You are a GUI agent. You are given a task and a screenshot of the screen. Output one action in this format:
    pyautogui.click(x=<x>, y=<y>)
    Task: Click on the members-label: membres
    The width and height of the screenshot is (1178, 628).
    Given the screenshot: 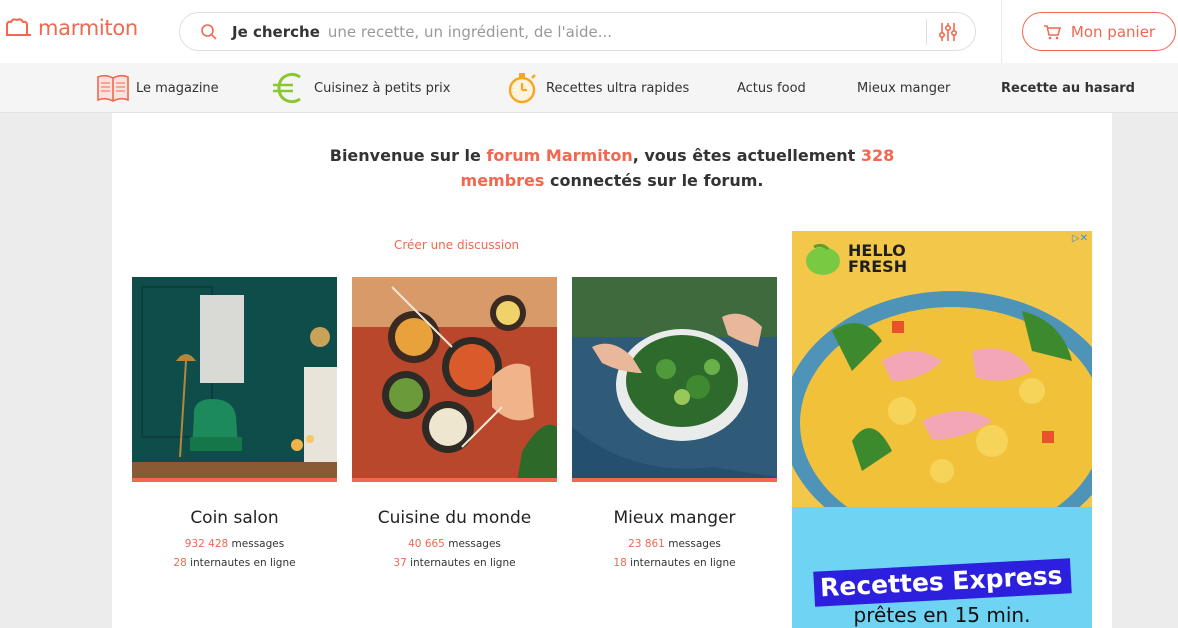 What is the action you would take?
    pyautogui.click(x=502, y=180)
    